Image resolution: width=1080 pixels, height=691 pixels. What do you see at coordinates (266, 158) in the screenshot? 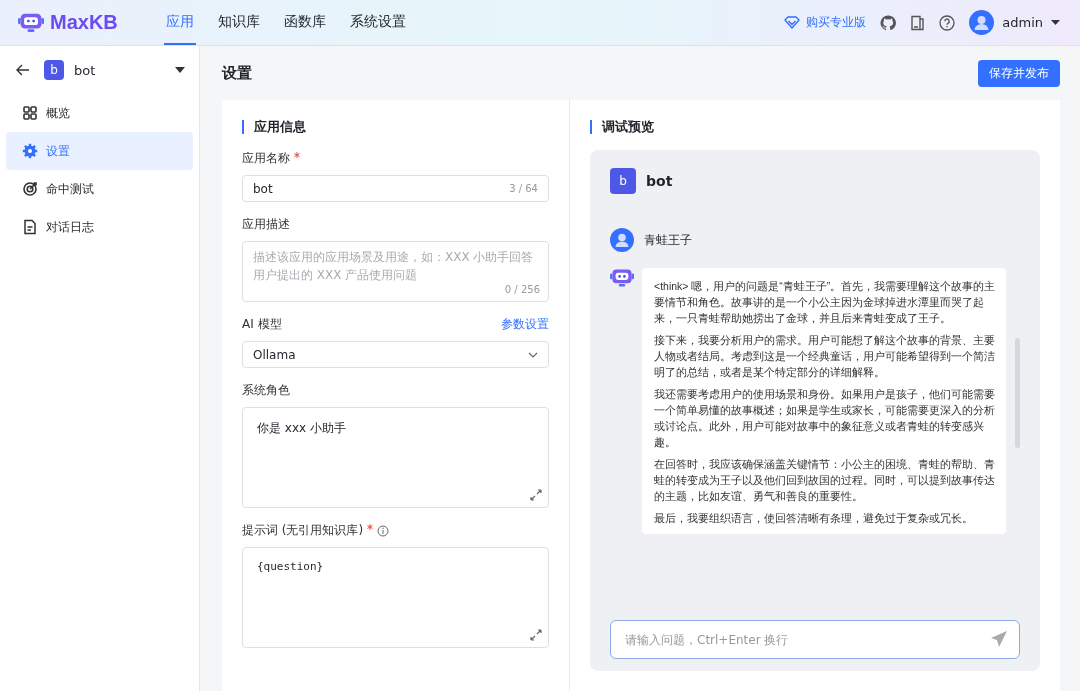
I see `field-label: 应用名称` at bounding box center [266, 158].